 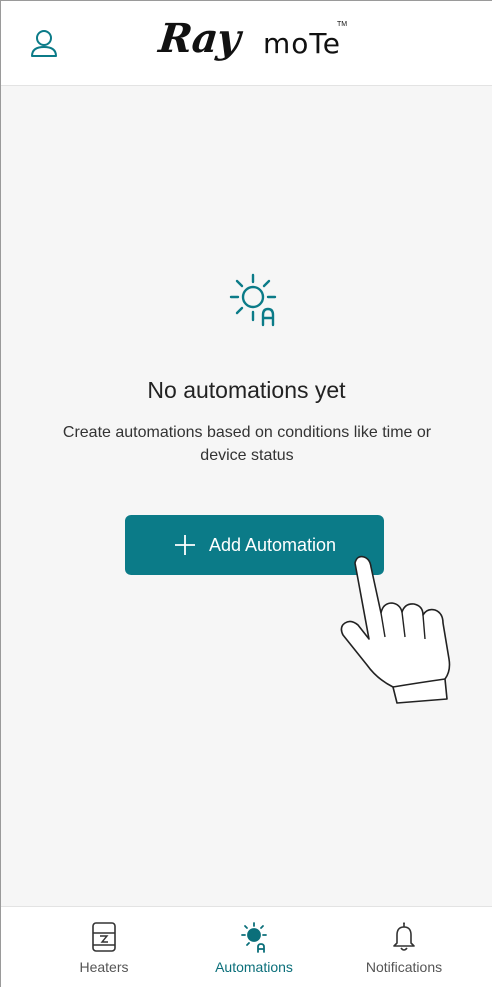 I want to click on plus-icon, so click(x=184, y=545).